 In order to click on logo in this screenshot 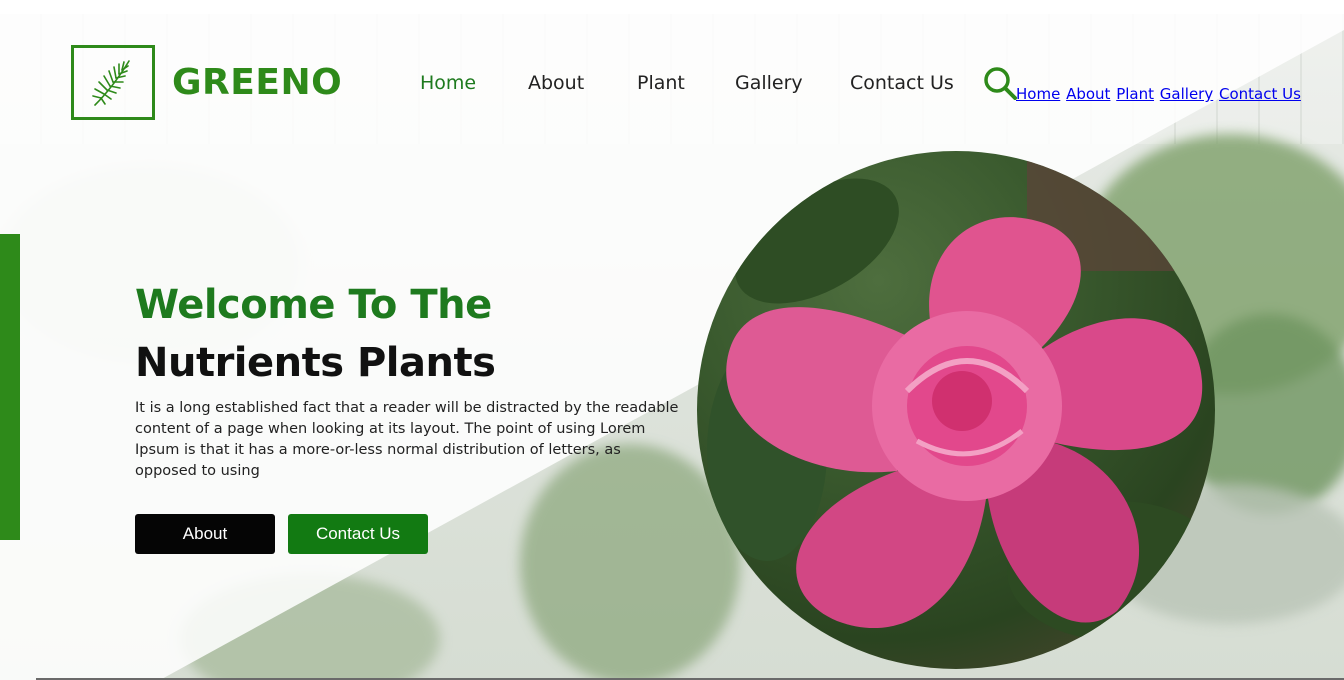, I will do `click(113, 82)`.